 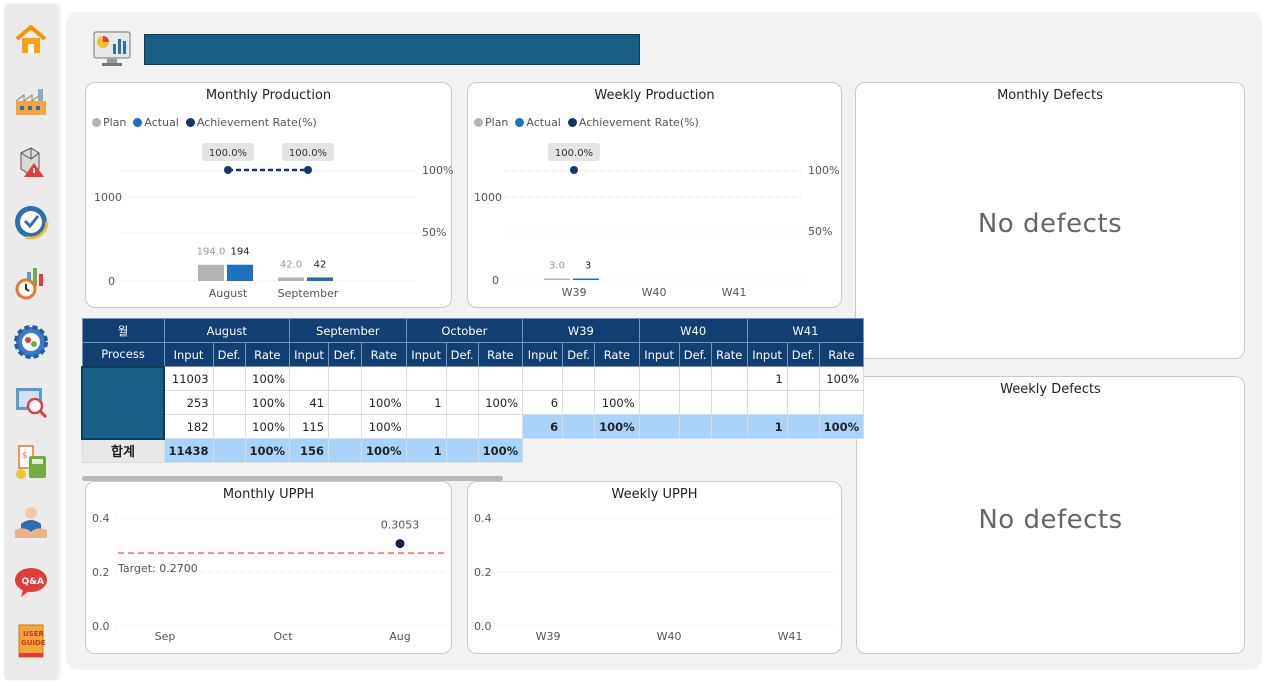 I want to click on y-tick: 0, so click(x=495, y=280).